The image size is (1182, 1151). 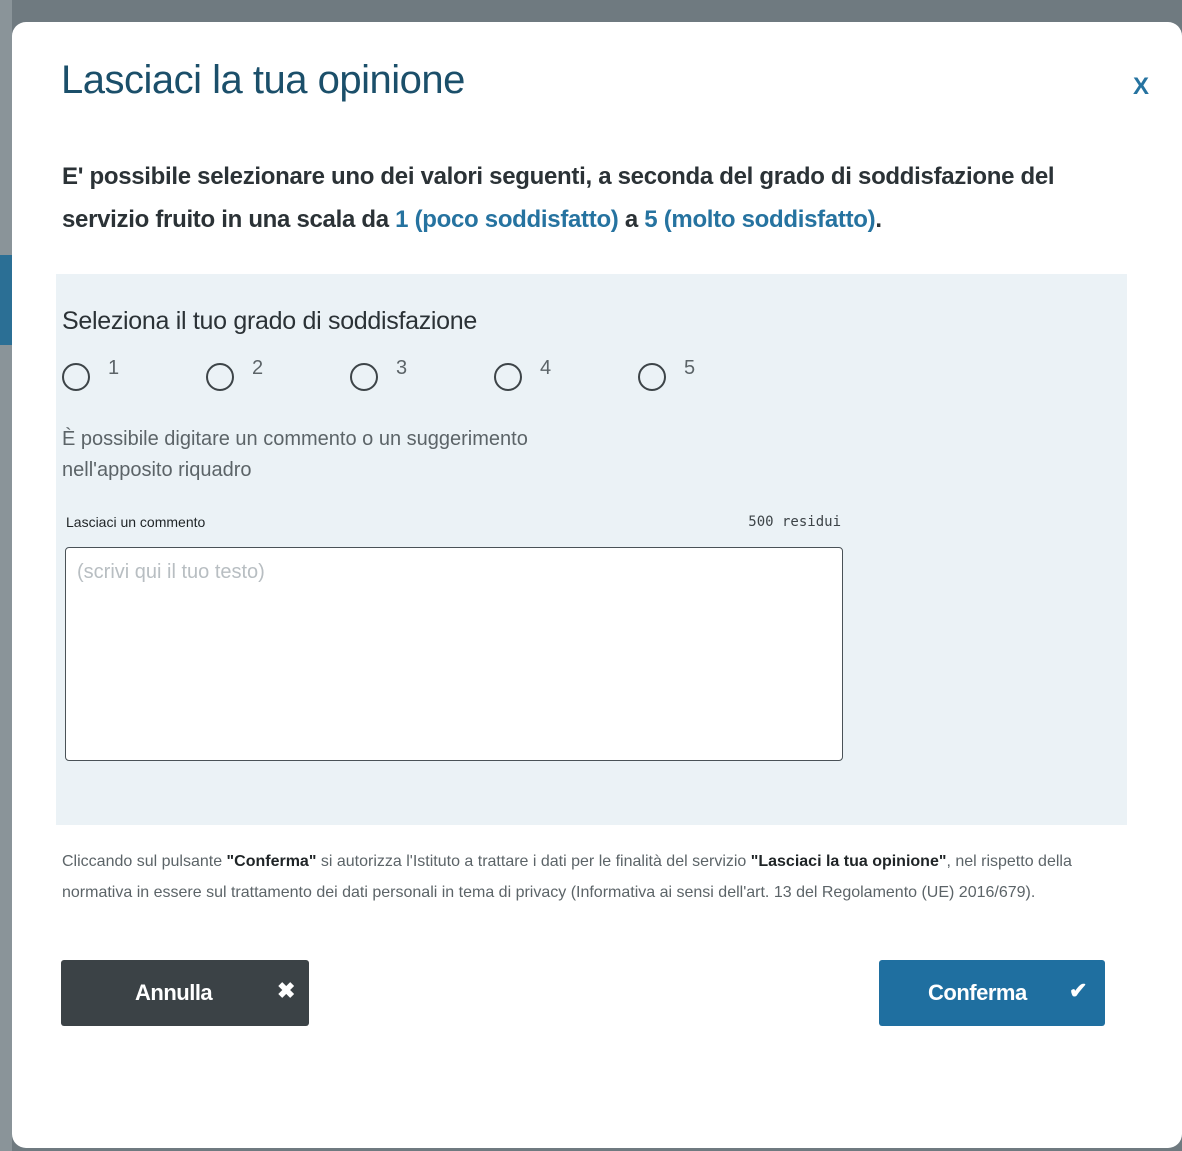 I want to click on privacy-service-ref: "Lasciaci la tua opinione", so click(x=848, y=861).